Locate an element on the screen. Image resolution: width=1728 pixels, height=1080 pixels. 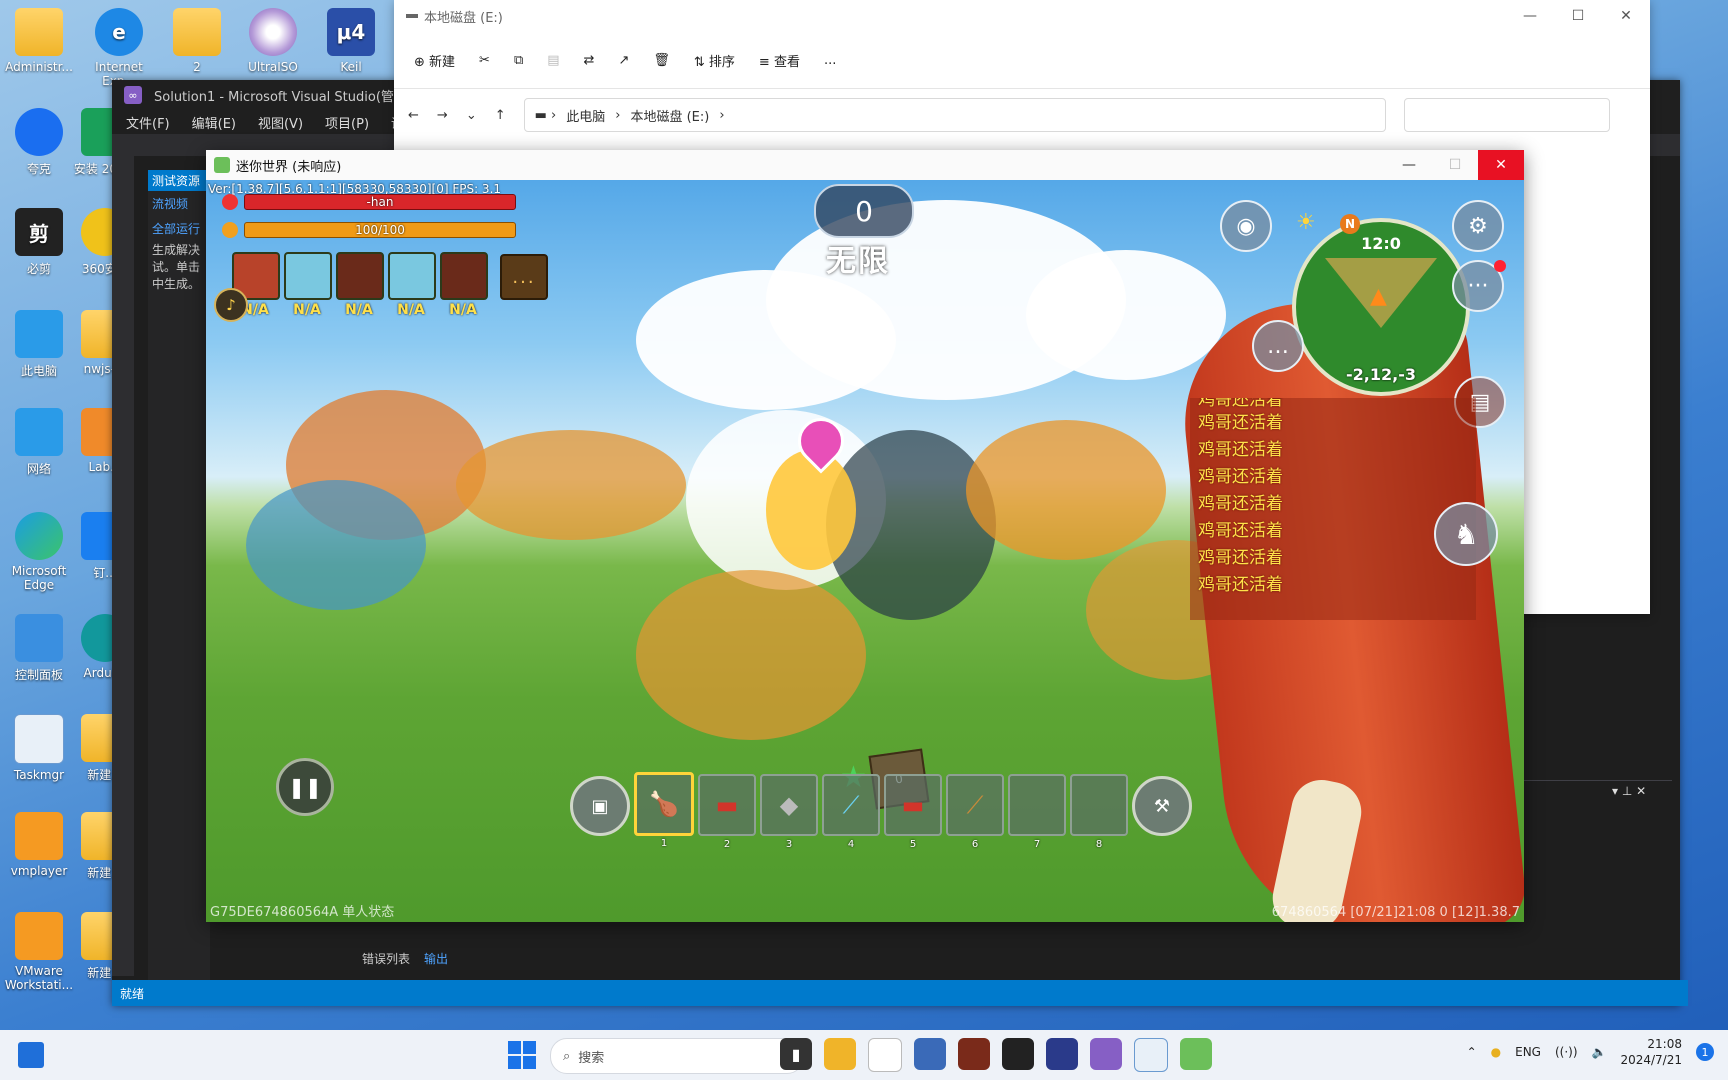
desktop-icon-folder-2: 2 is located at coordinates (197, 41).